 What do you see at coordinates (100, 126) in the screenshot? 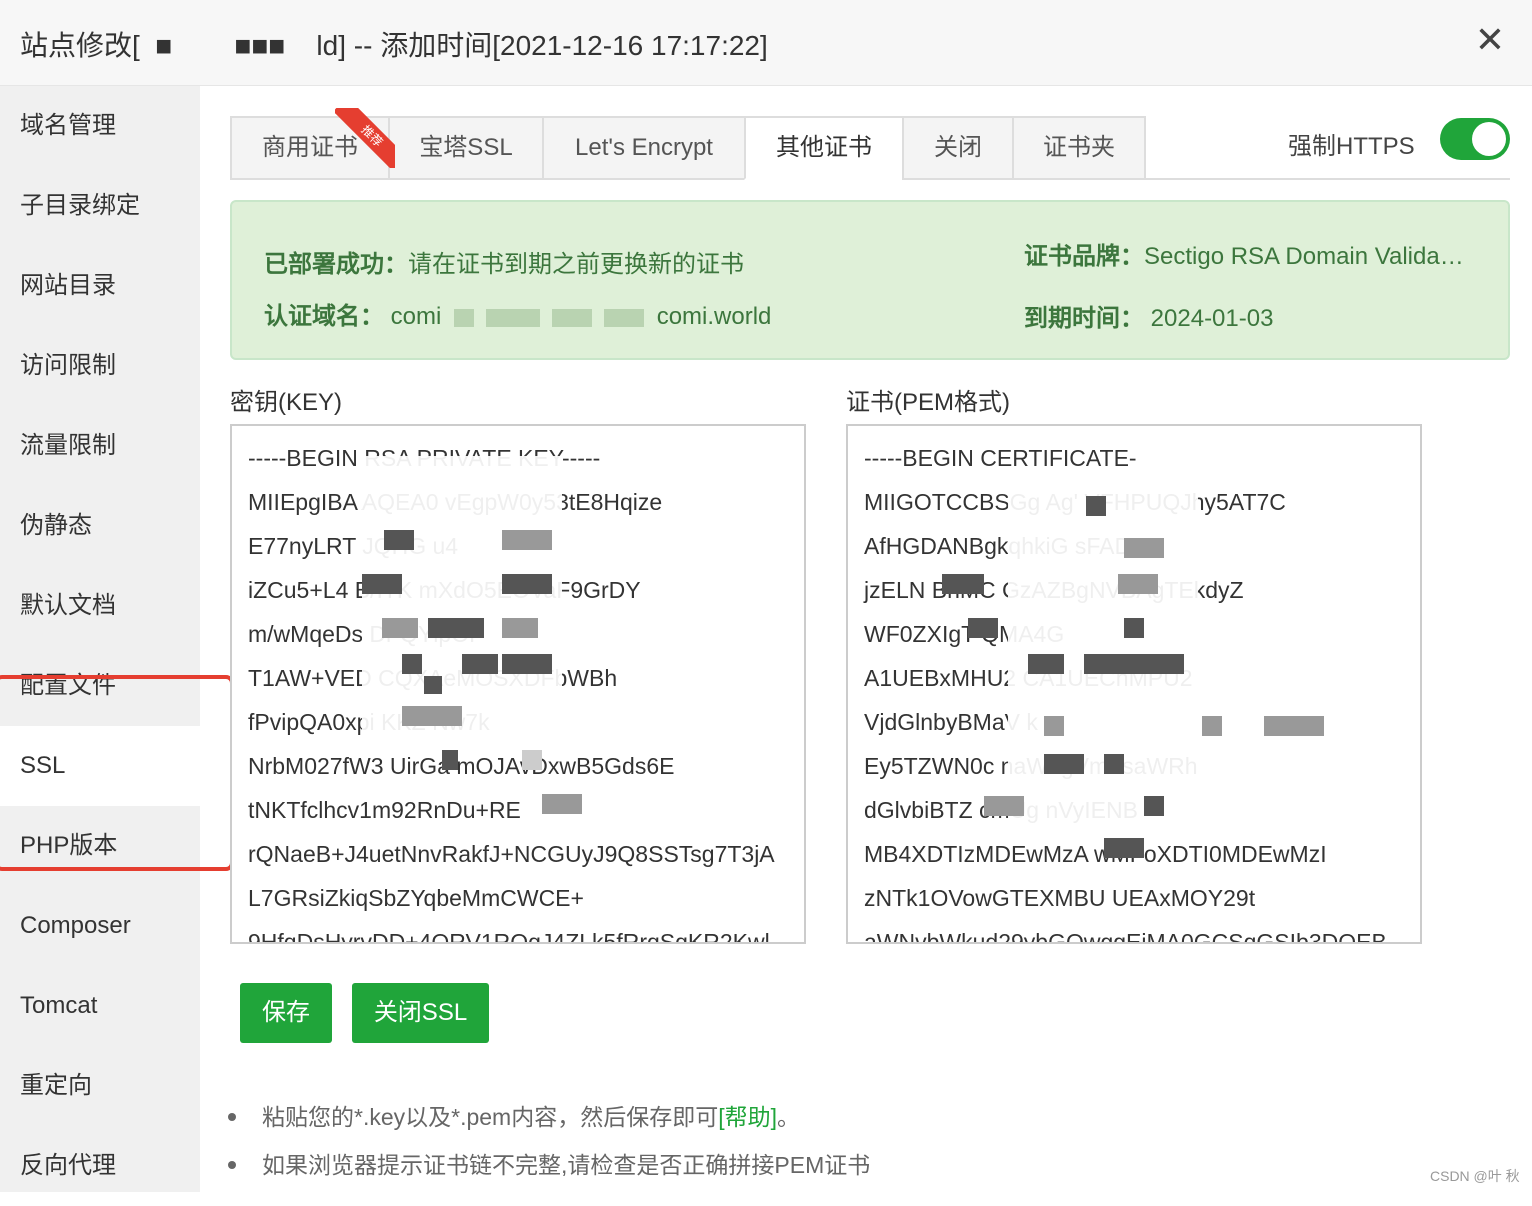
I see `sidebar-item-domain: 域名管理` at bounding box center [100, 126].